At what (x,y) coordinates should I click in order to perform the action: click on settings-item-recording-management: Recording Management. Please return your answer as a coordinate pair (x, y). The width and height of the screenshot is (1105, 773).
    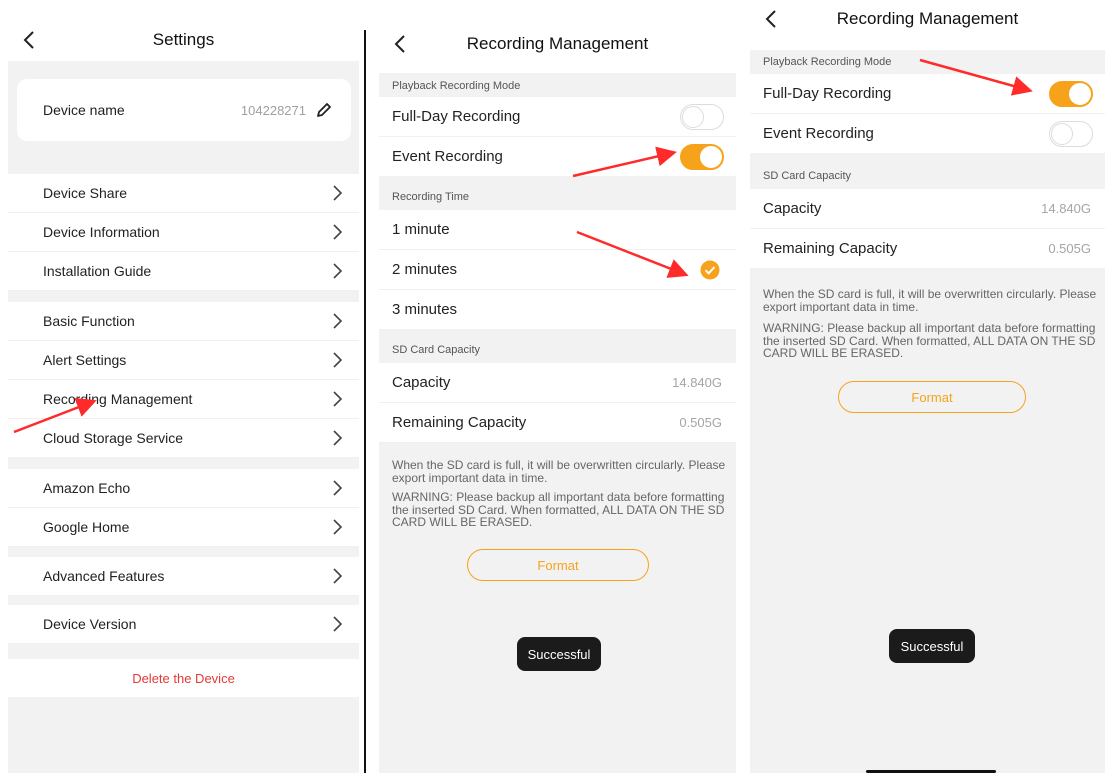
    Looking at the image, I should click on (183, 399).